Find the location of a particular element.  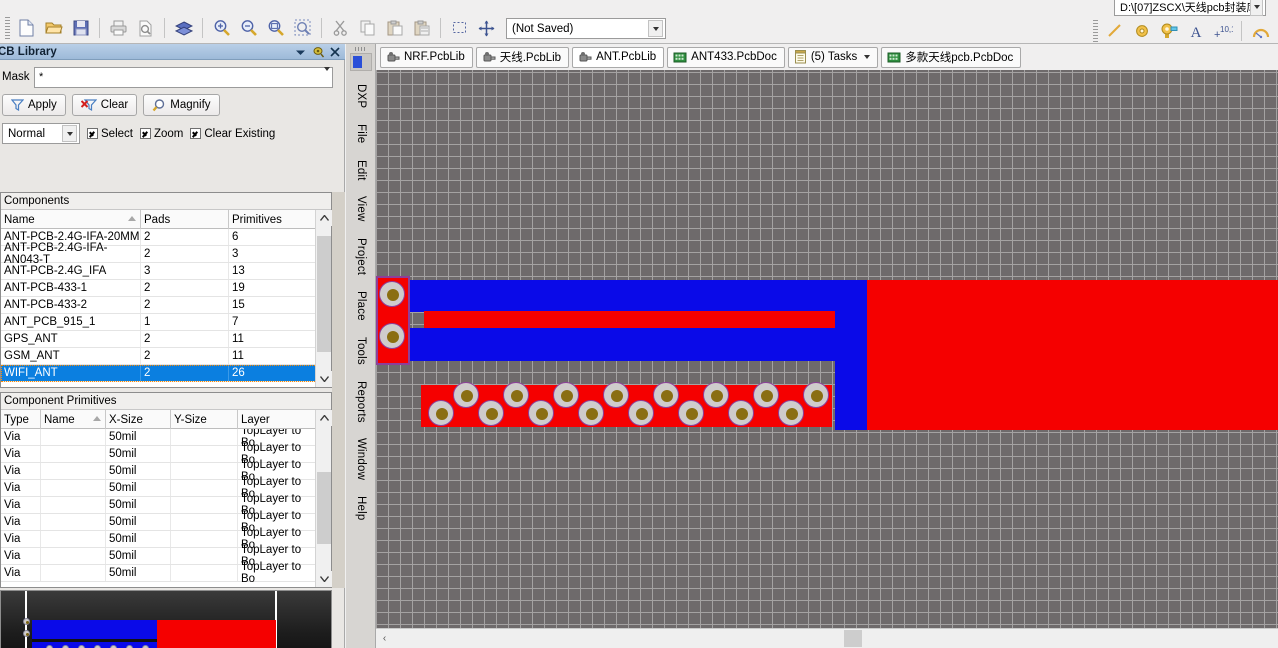

select-checkbox: Select is located at coordinates (110, 134).